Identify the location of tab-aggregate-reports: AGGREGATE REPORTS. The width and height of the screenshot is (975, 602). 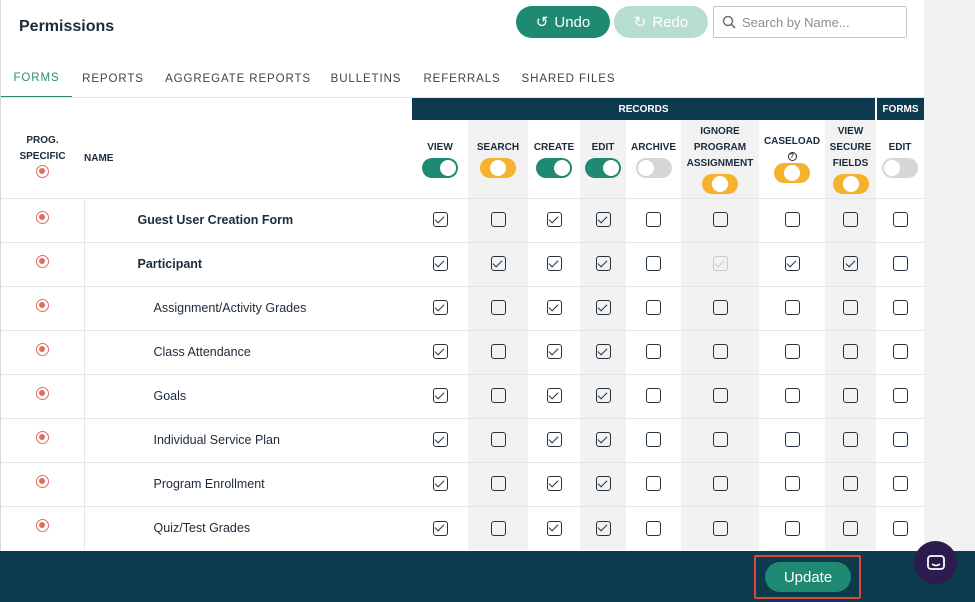
(238, 79).